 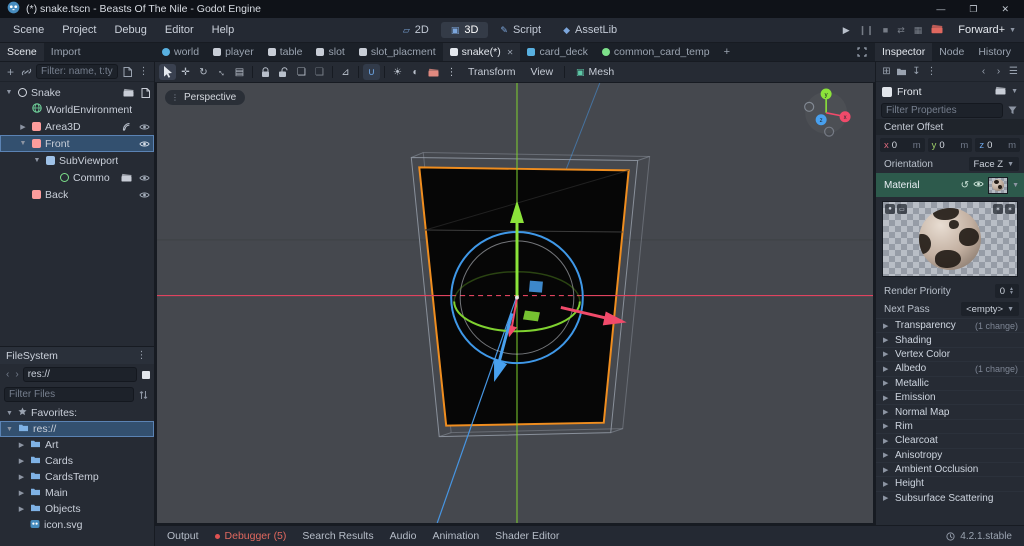 I want to click on orientation-dropdown: Face Z ▼, so click(x=993, y=164).